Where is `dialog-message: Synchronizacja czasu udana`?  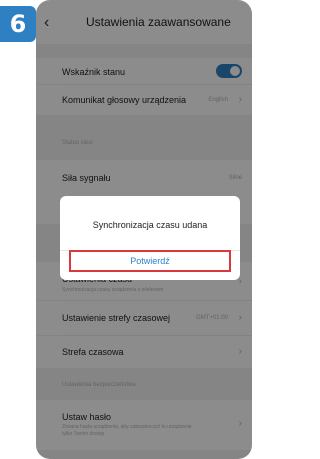 dialog-message: Synchronizacja czasu udana is located at coordinates (150, 225).